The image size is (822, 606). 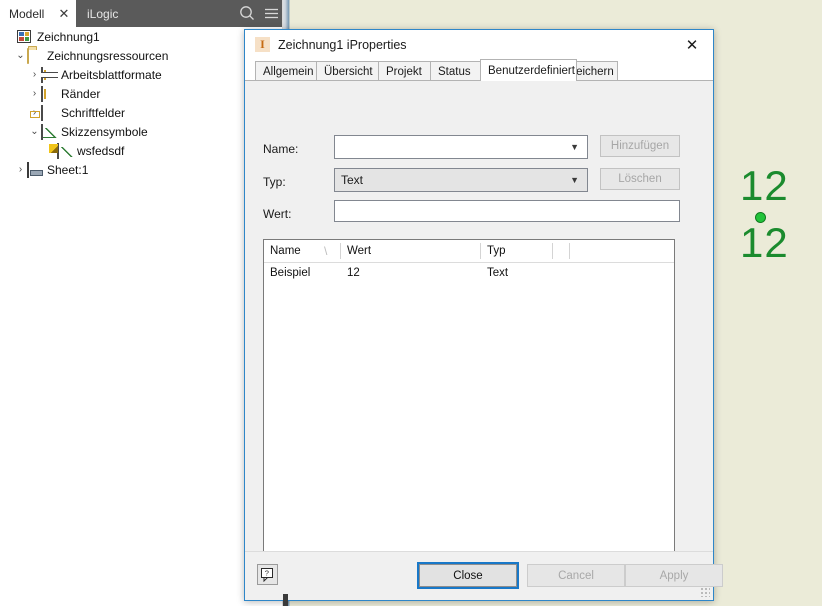 I want to click on help-question-icon: ?, so click(x=267, y=574).